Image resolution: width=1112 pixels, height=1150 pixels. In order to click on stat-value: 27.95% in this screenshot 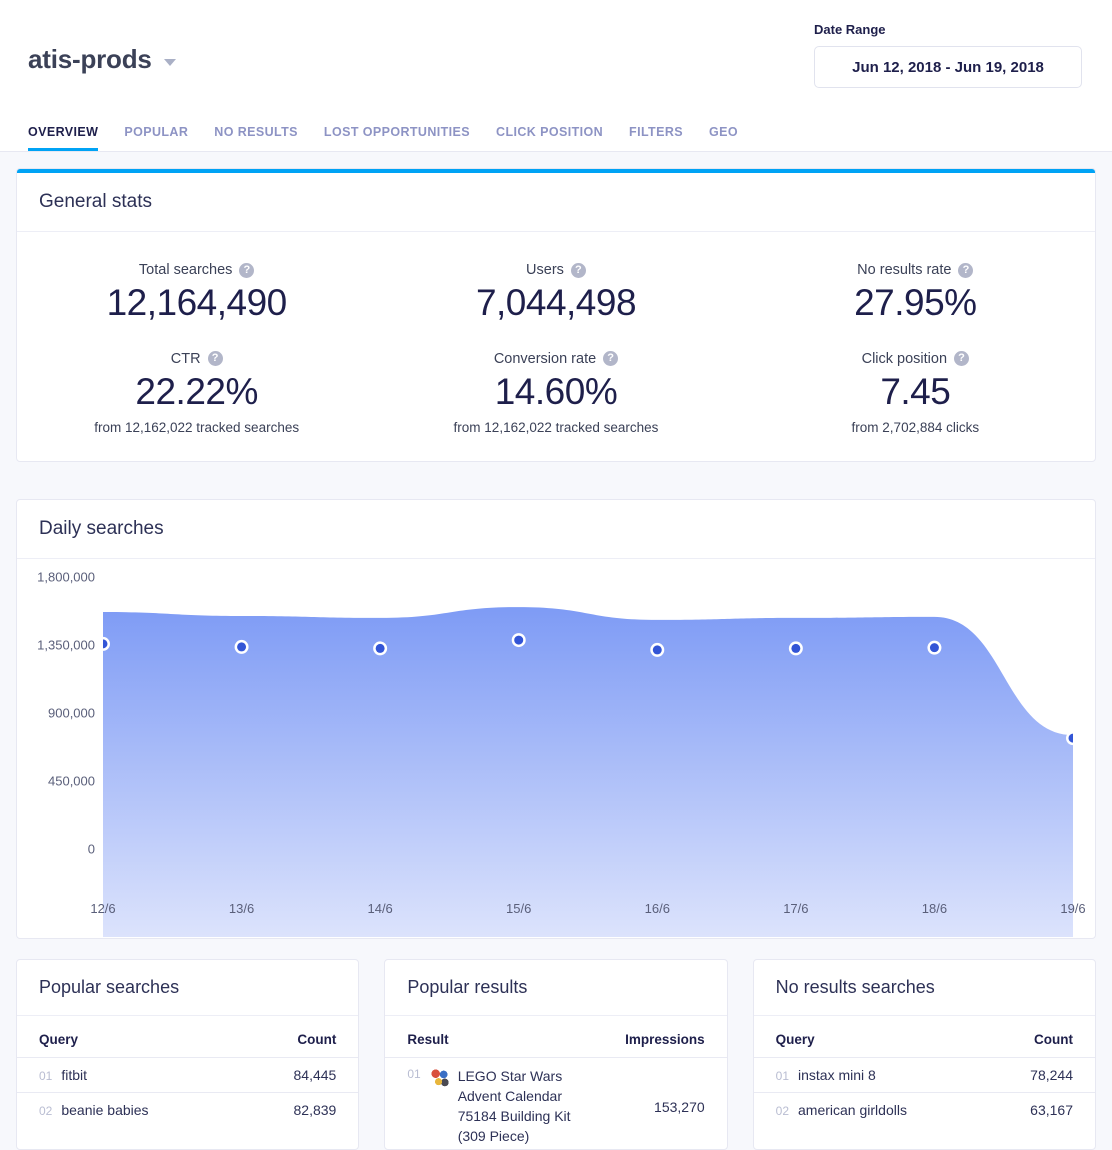, I will do `click(915, 302)`.